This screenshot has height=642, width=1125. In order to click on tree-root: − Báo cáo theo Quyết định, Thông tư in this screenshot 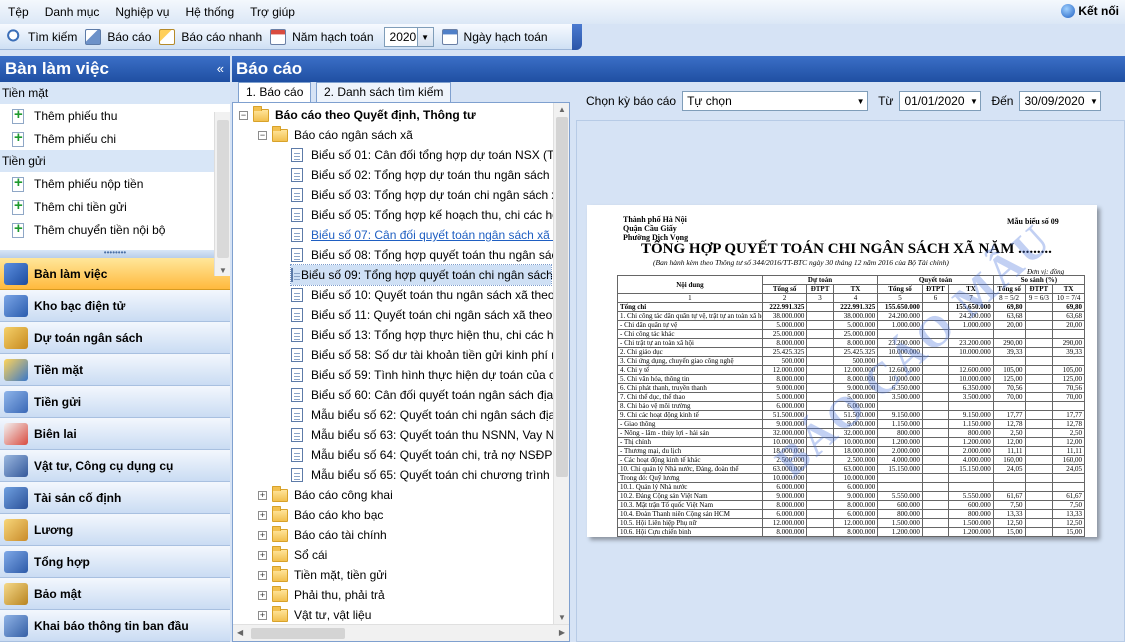, I will do `click(357, 115)`.